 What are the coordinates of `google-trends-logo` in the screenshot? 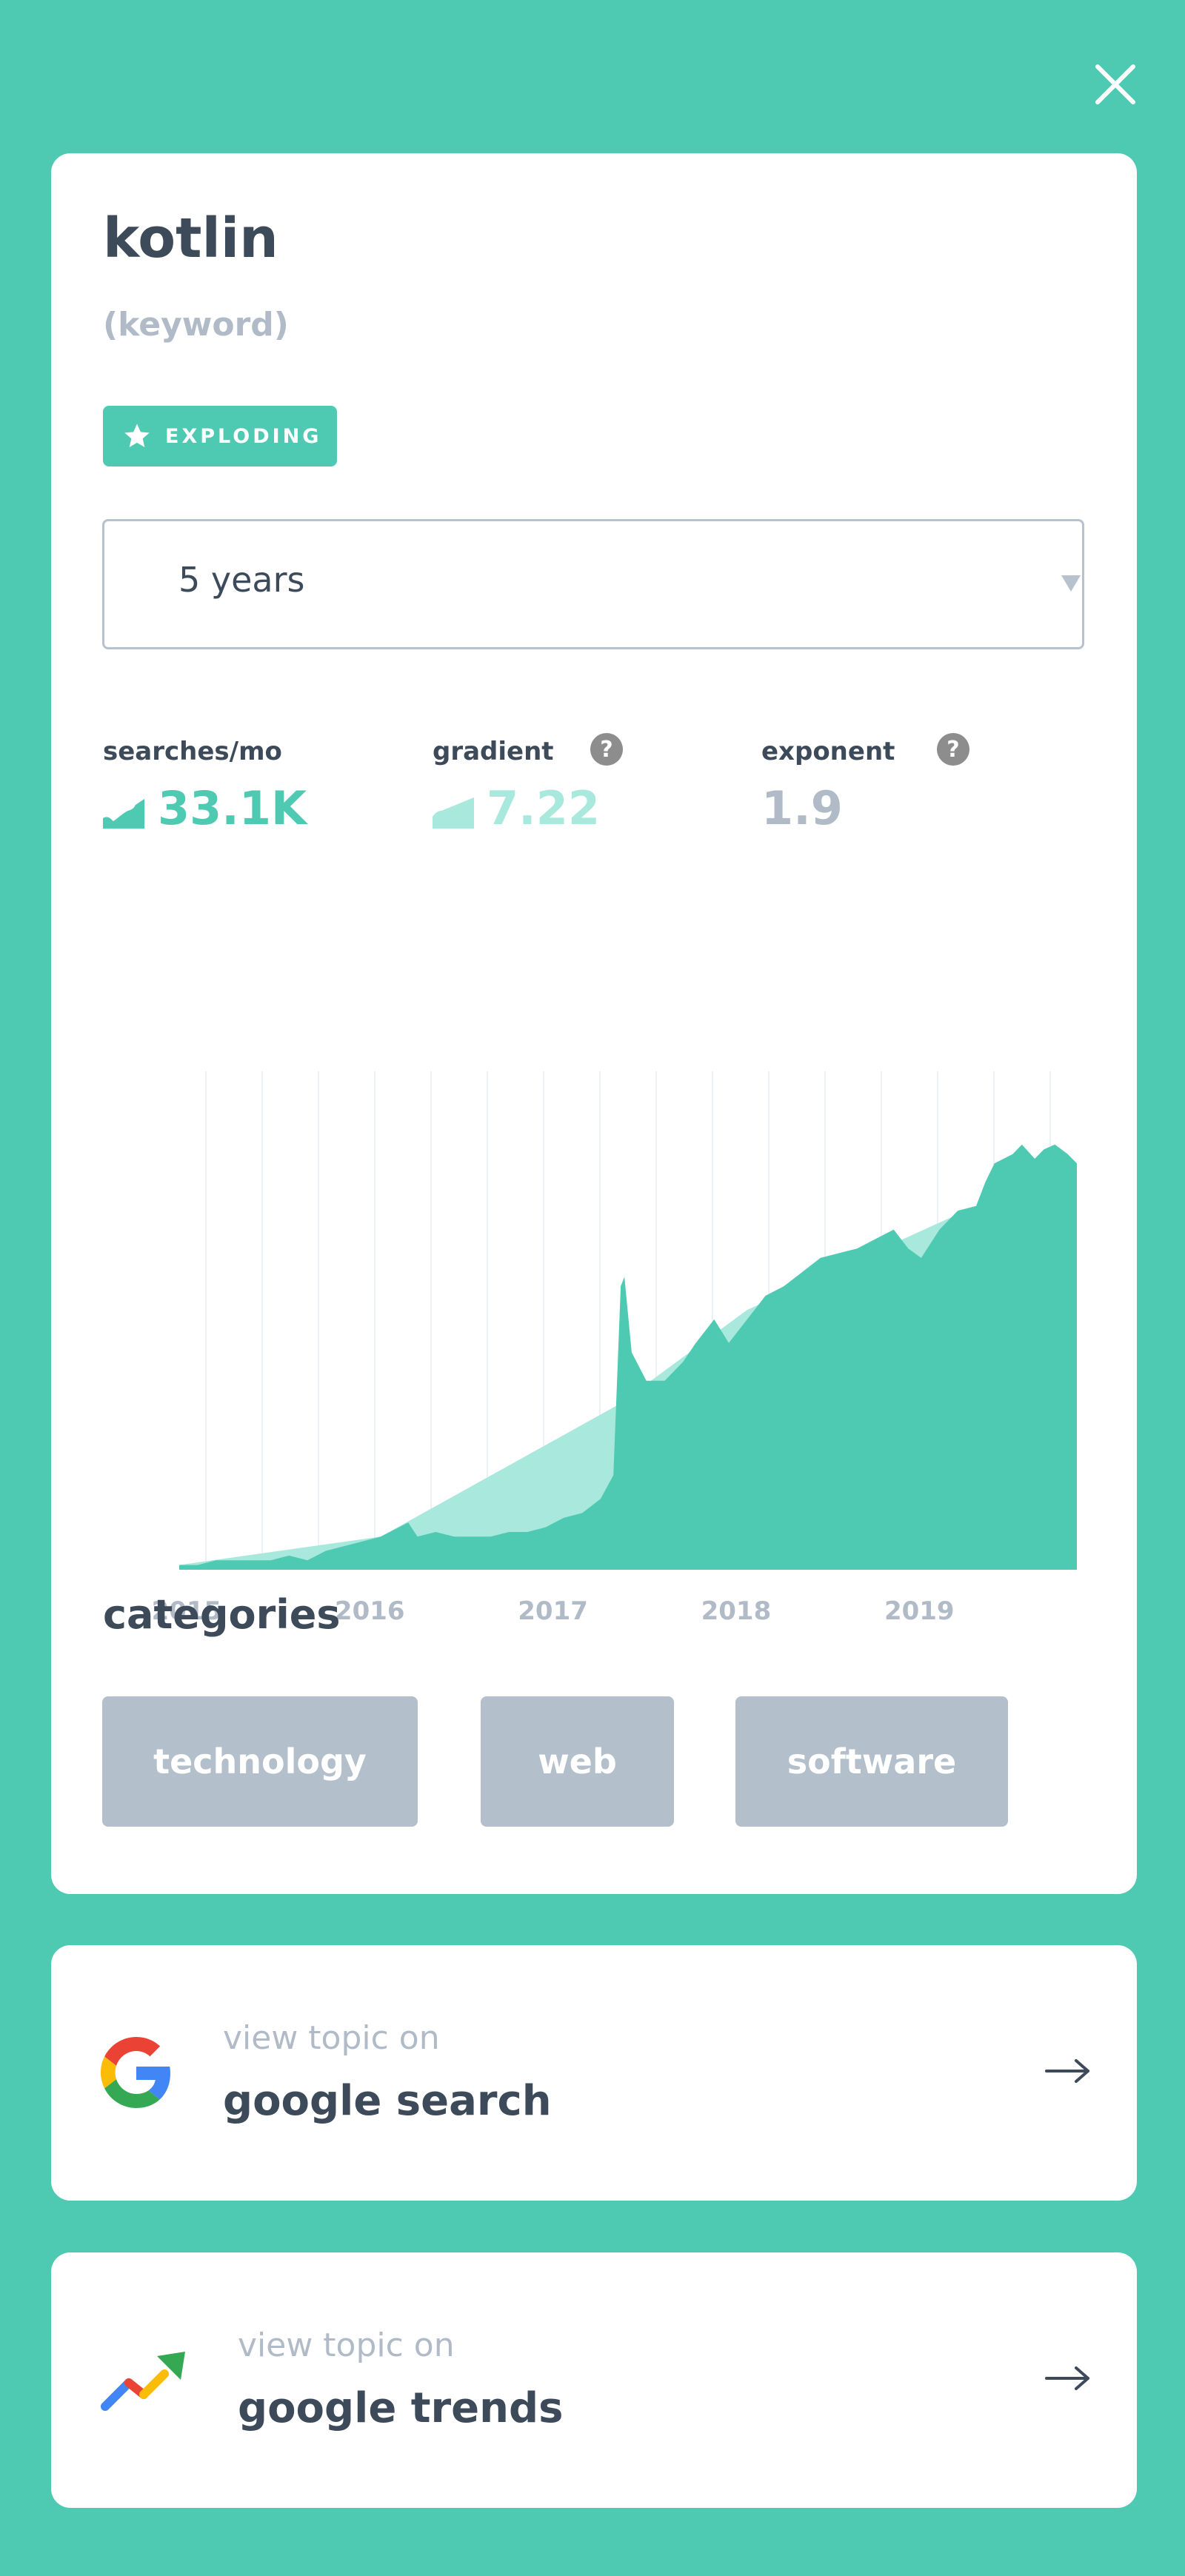 It's located at (143, 2381).